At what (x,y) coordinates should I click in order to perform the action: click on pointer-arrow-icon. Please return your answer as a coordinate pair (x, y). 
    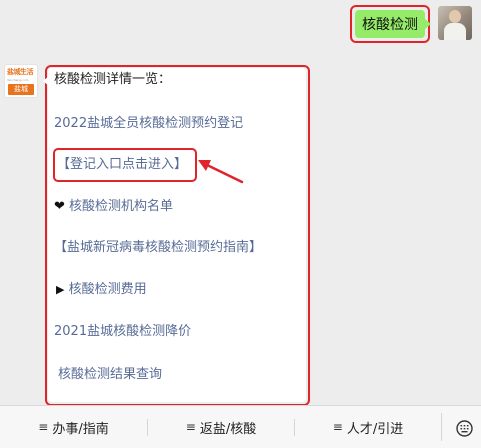
    Looking at the image, I should click on (221, 172).